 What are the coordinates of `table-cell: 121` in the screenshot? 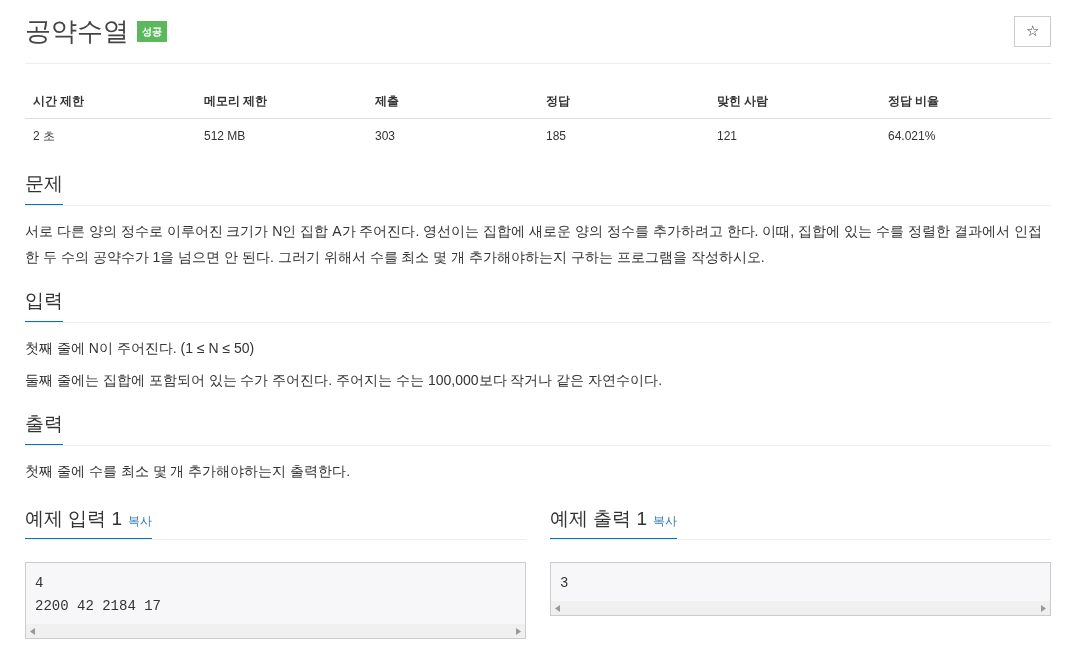 It's located at (794, 136).